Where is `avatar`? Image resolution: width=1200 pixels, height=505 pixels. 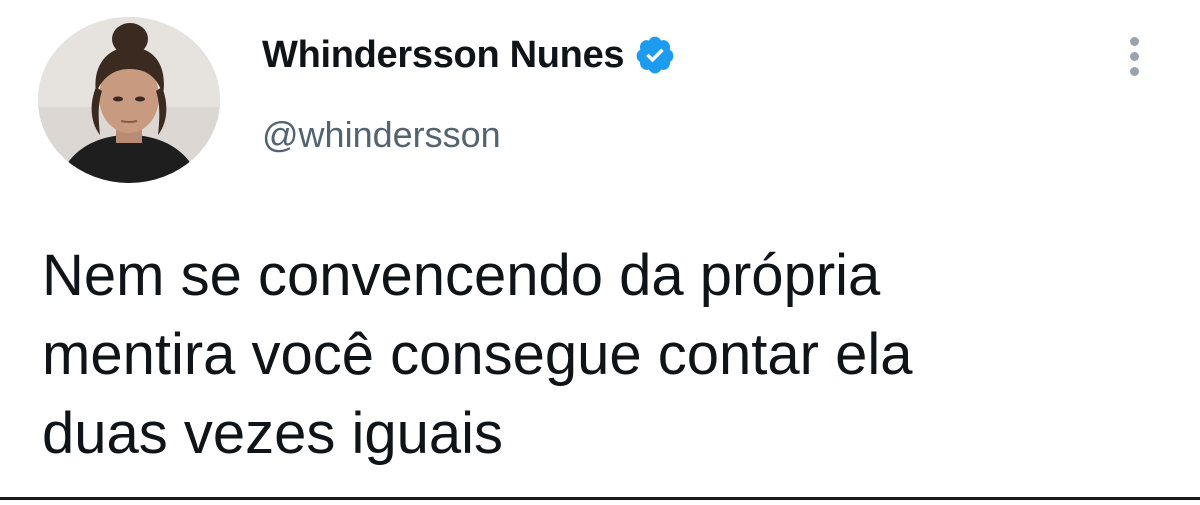 avatar is located at coordinates (129, 100).